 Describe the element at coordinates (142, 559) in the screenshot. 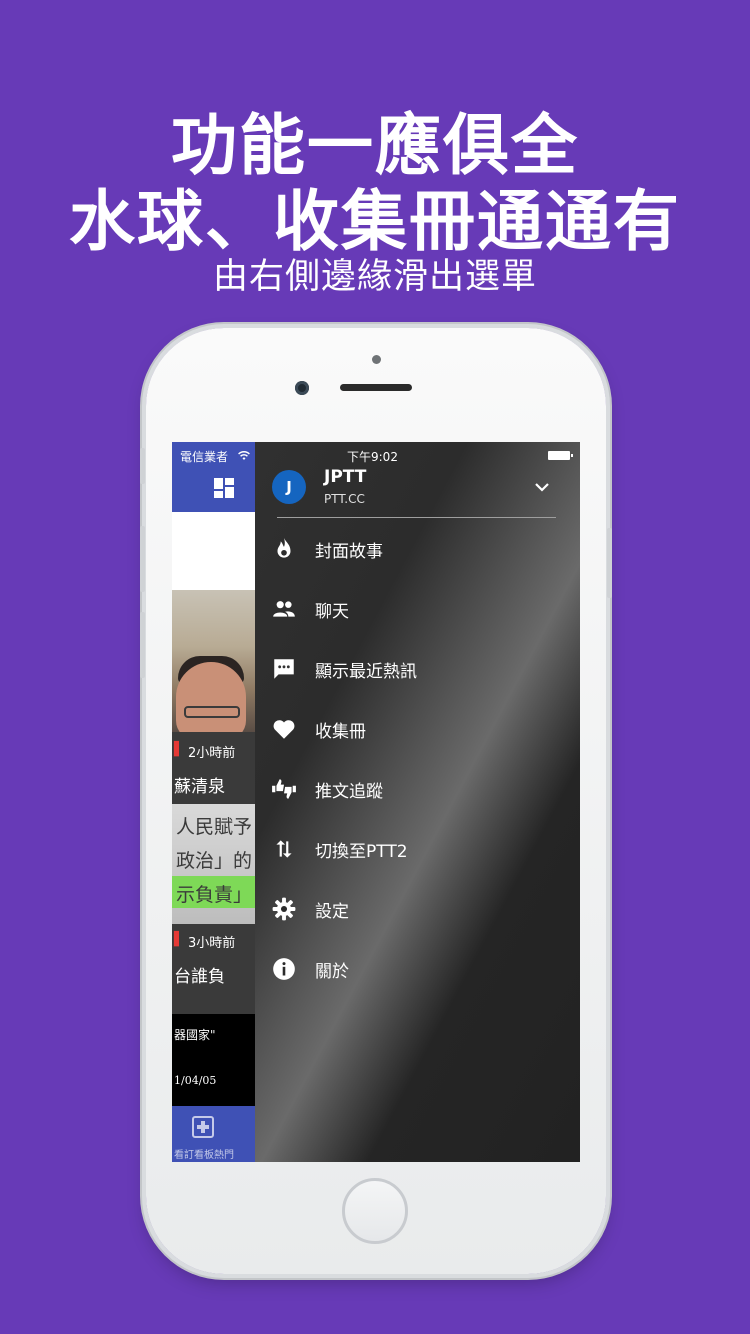

I see `volume-up-button` at that location.